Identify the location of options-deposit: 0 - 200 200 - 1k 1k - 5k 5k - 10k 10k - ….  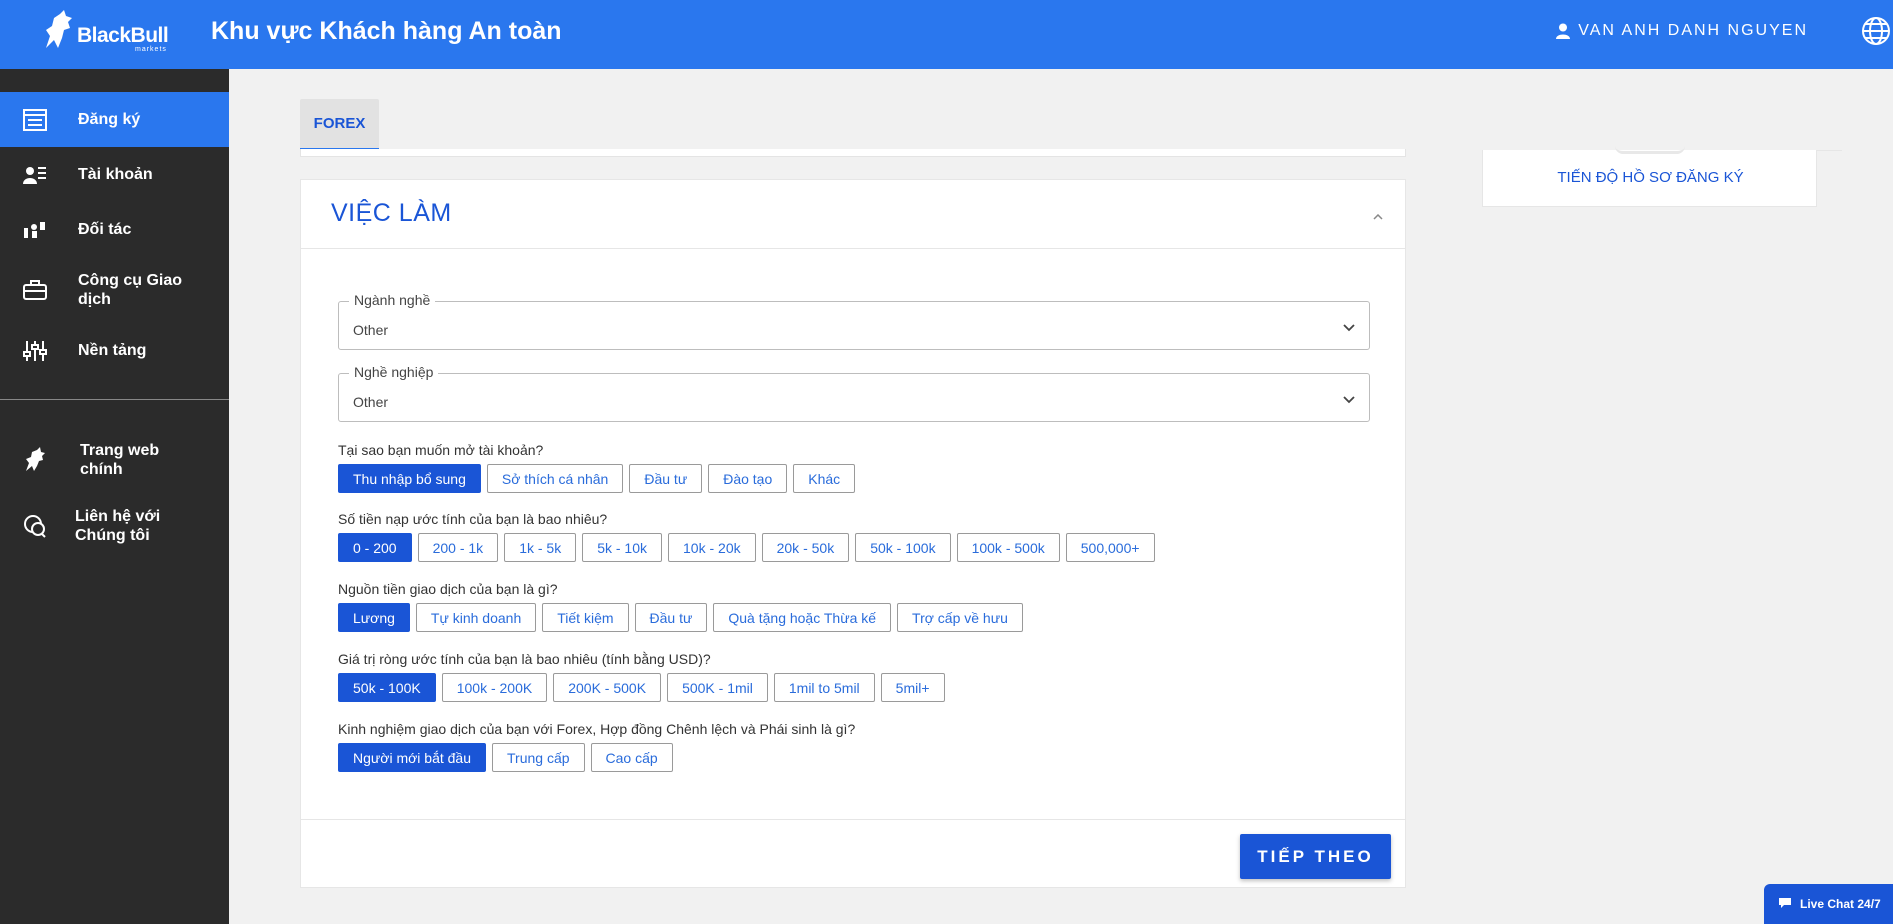
(746, 547).